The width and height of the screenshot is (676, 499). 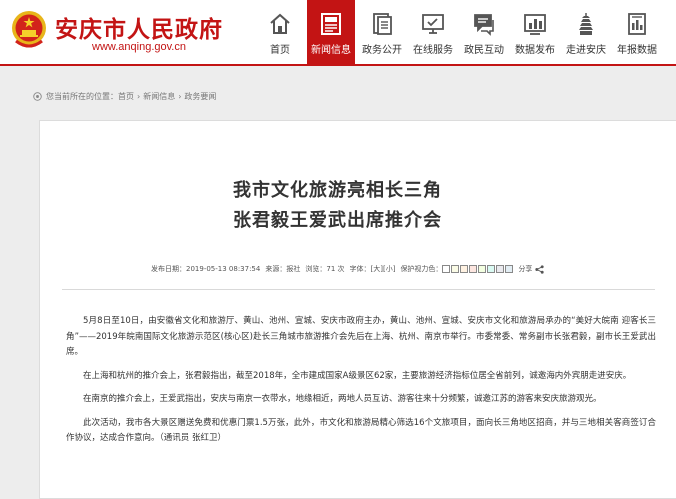 What do you see at coordinates (586, 24) in the screenshot?
I see `pagoda-icon` at bounding box center [586, 24].